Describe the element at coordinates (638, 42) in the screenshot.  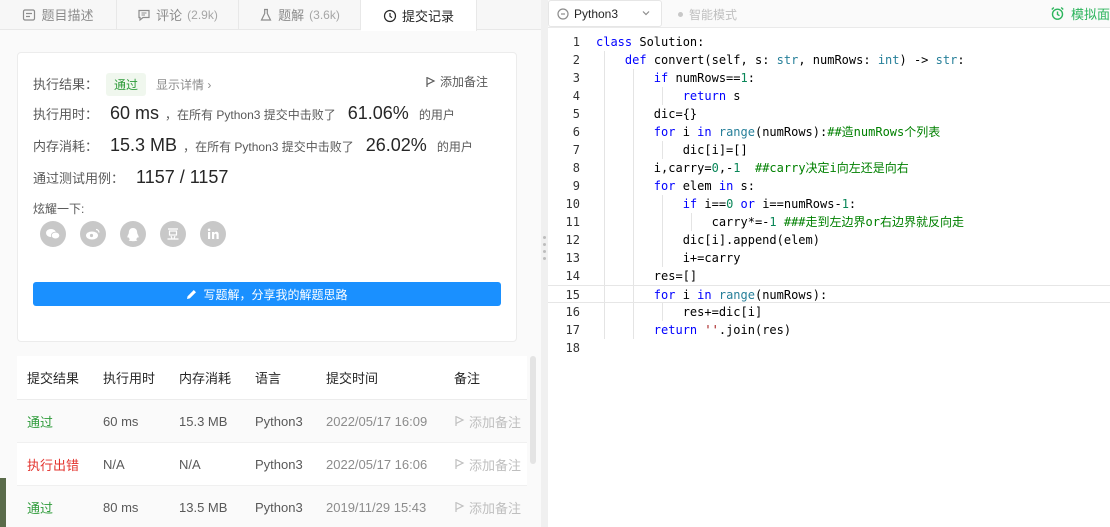
I see `code-line: 1 class Solution:` at that location.